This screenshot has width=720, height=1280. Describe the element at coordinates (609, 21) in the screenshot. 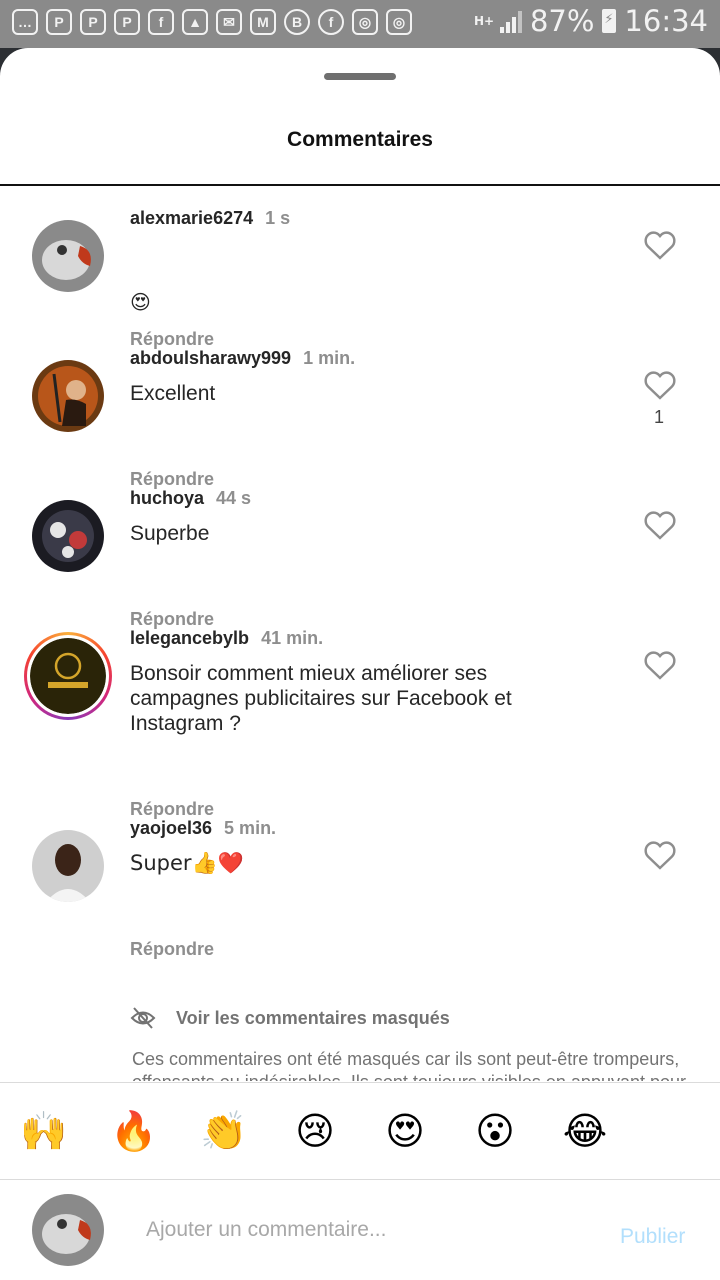

I see `battery-charging-icon` at that location.